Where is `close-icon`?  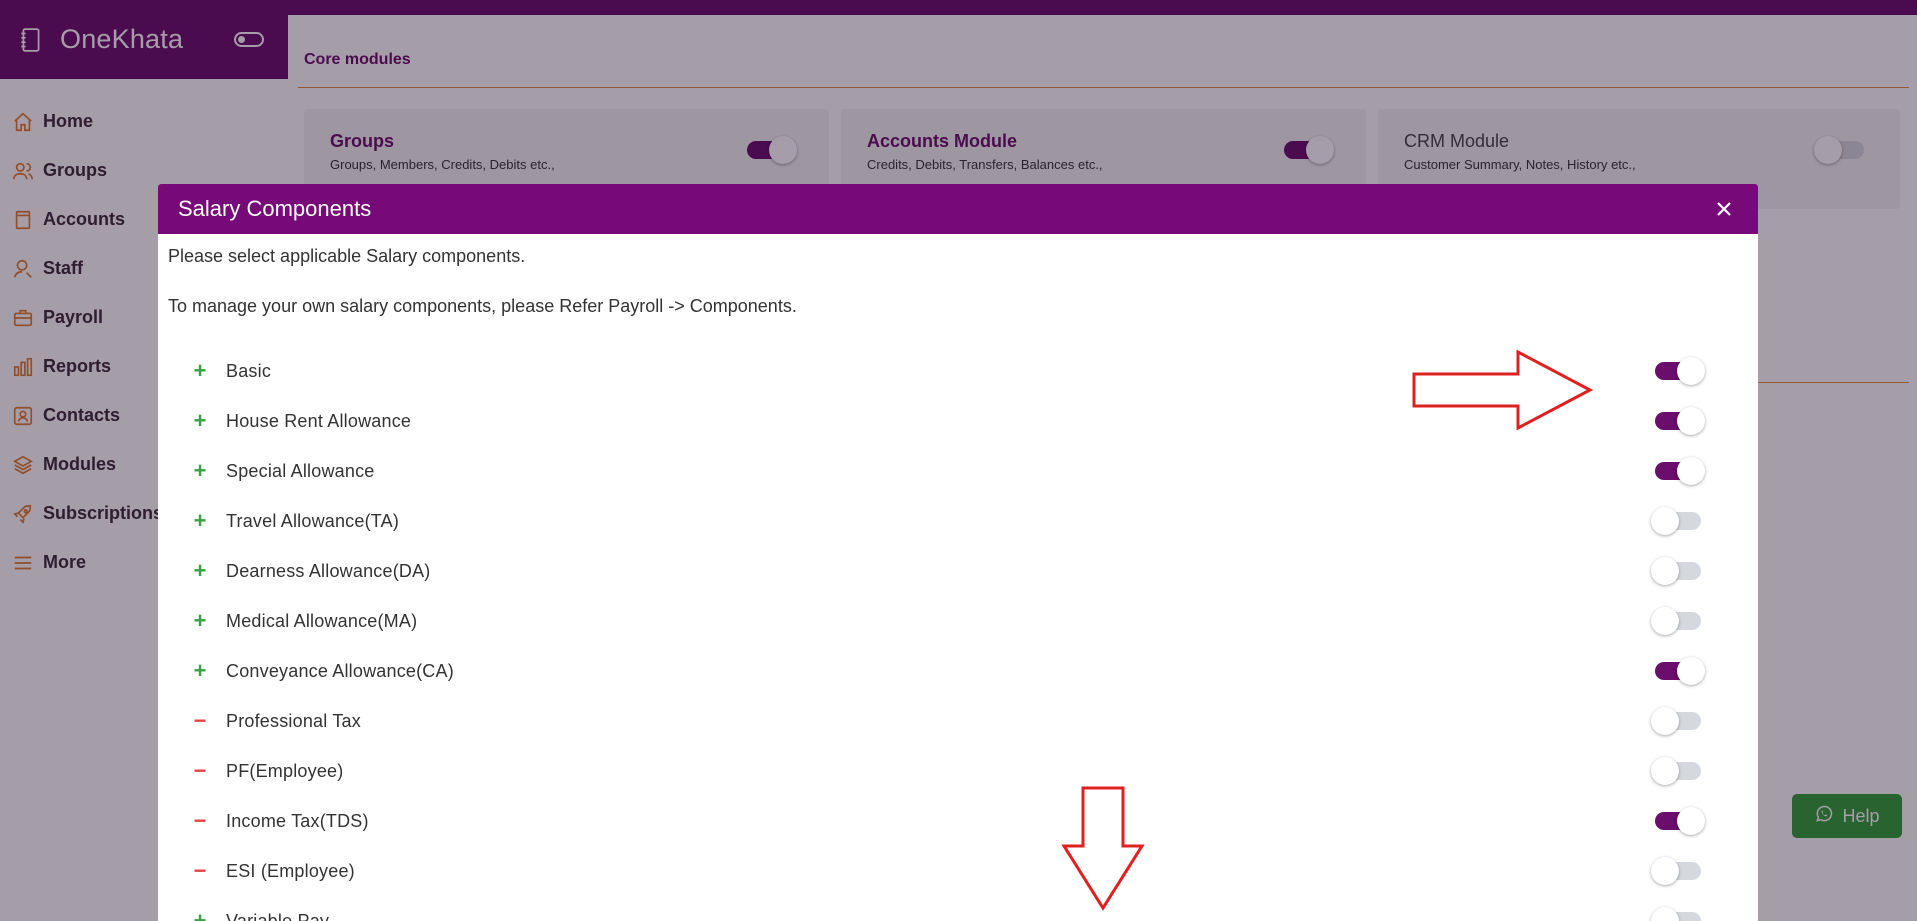
close-icon is located at coordinates (1724, 209).